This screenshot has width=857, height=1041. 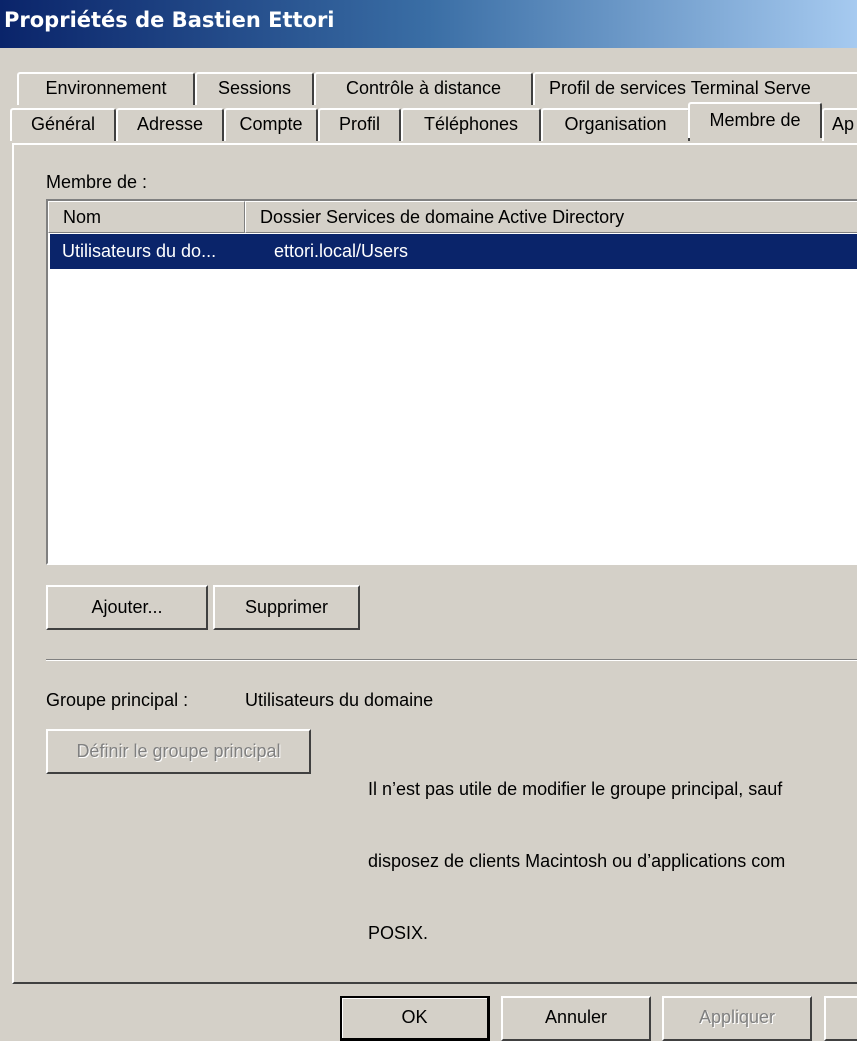 What do you see at coordinates (106, 88) in the screenshot?
I see `tab-environnement: Environnement` at bounding box center [106, 88].